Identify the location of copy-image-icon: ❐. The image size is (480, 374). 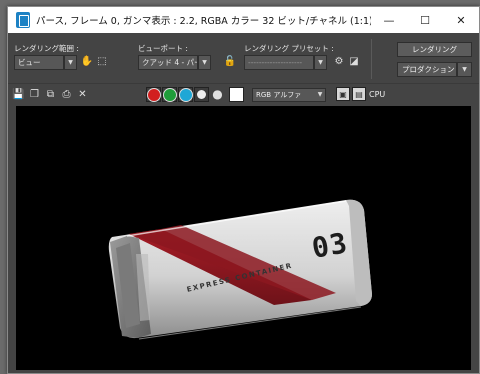
(34, 94).